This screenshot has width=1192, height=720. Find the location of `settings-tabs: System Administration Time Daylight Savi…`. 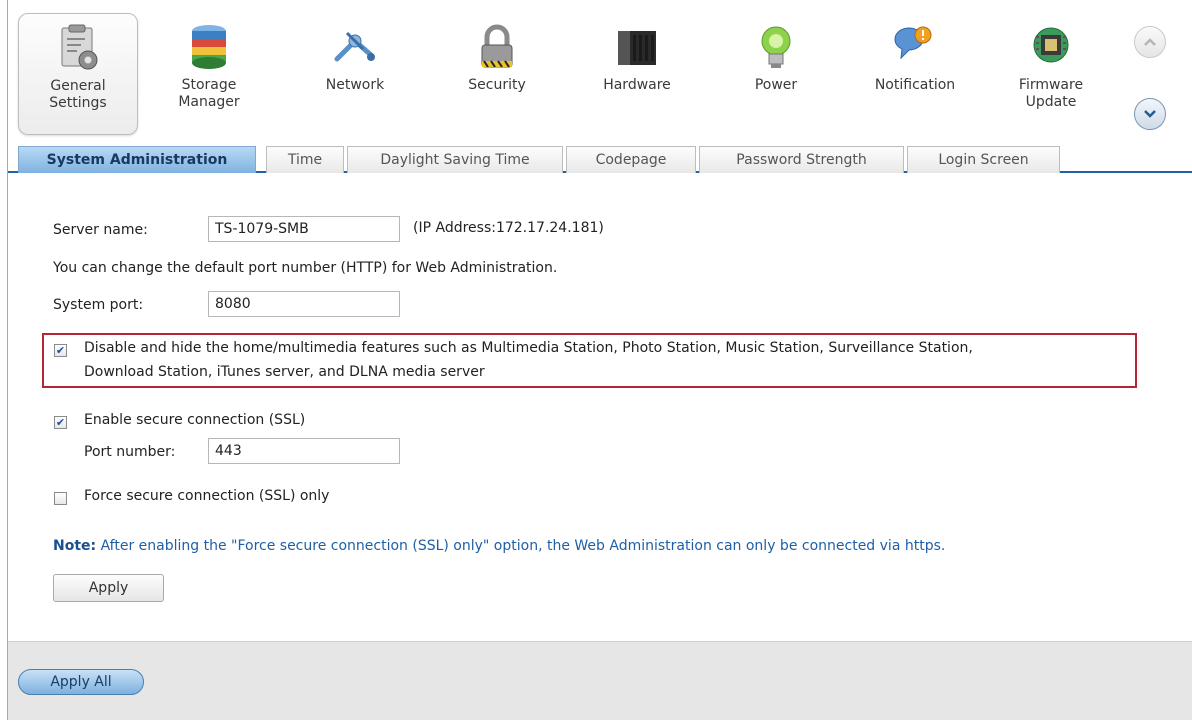

settings-tabs: System Administration Time Daylight Savi… is located at coordinates (600, 157).